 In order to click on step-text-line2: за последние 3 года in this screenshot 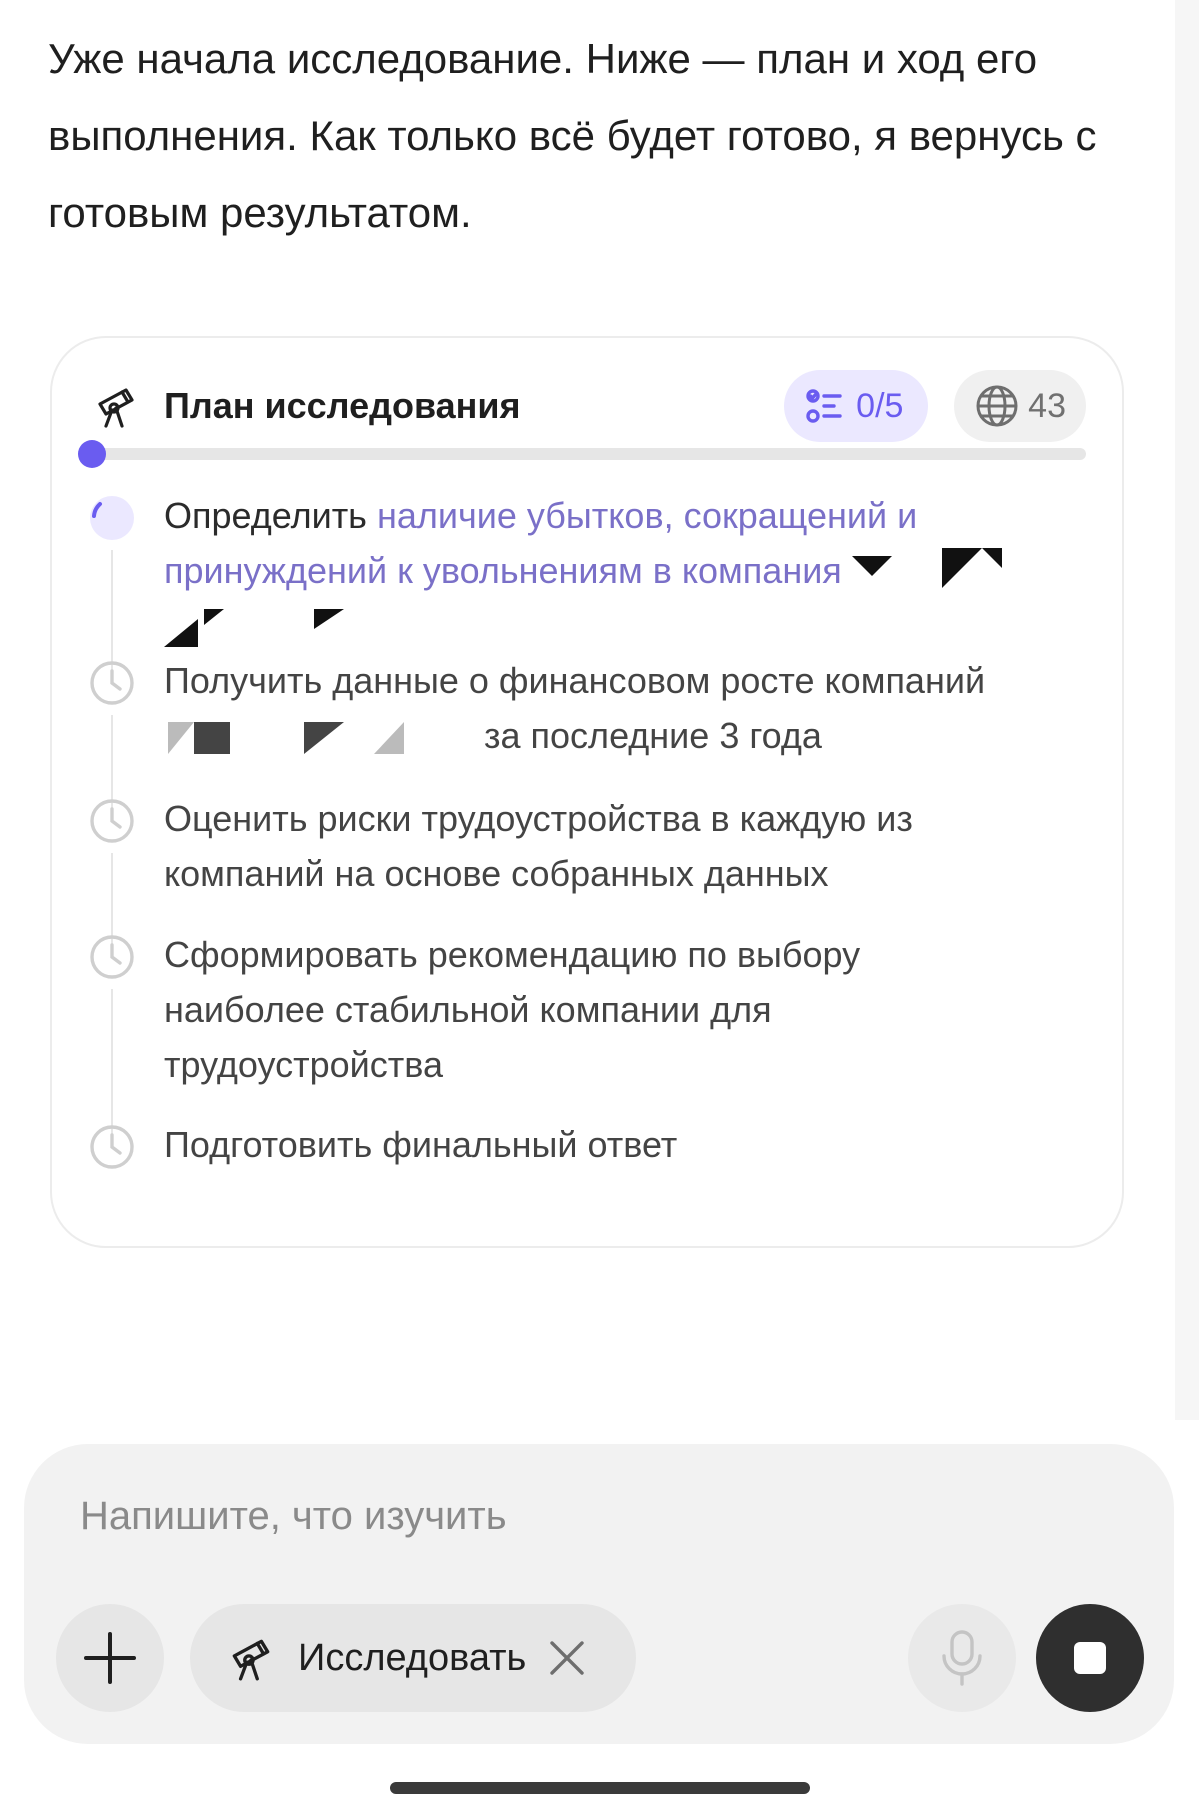, I will do `click(653, 735)`.